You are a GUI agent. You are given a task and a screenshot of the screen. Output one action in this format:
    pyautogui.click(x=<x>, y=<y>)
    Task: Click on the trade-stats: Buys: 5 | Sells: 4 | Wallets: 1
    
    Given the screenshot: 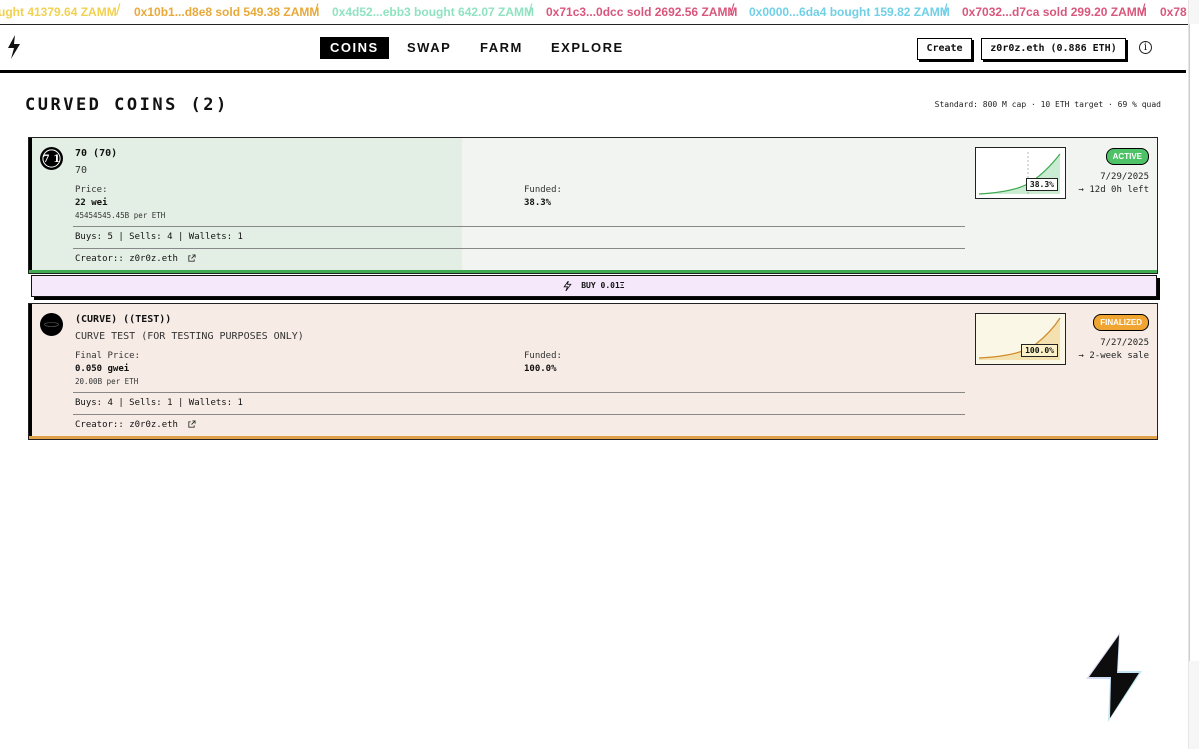 What is the action you would take?
    pyautogui.click(x=159, y=237)
    